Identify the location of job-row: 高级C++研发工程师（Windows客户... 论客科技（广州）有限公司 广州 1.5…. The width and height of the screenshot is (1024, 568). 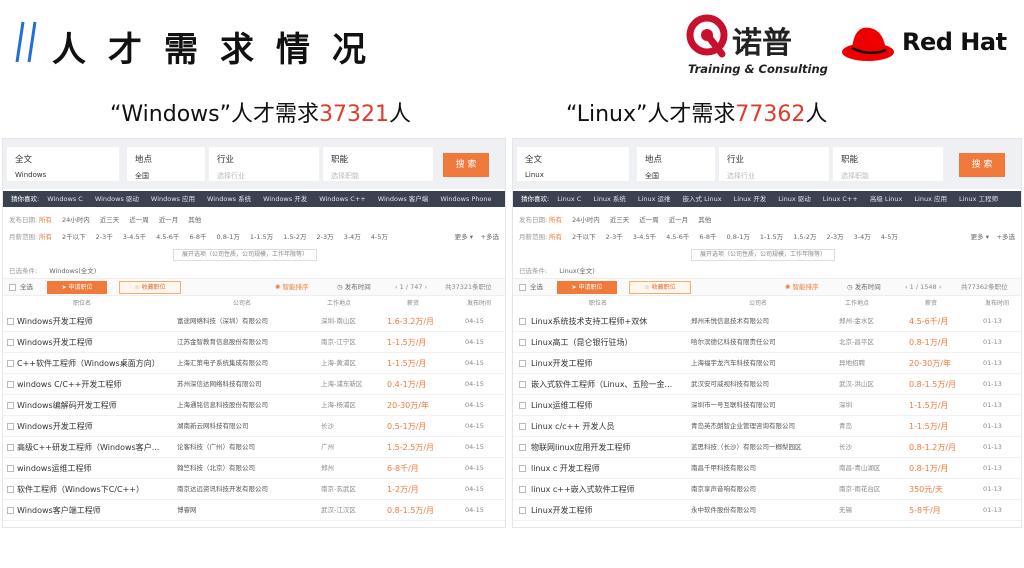
(254, 447).